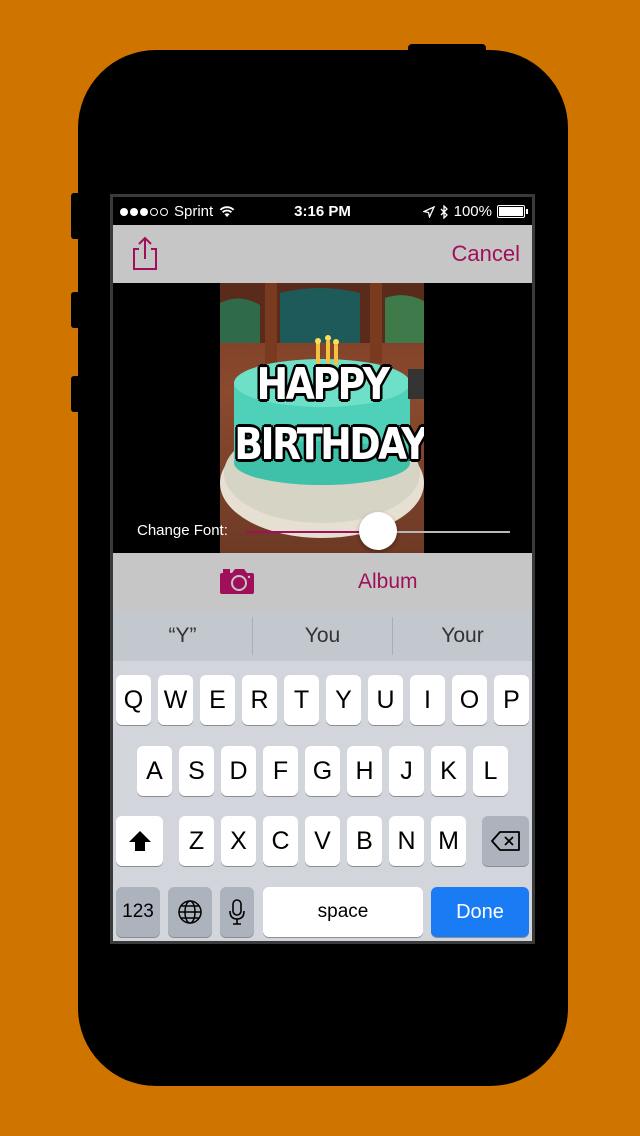 The height and width of the screenshot is (1136, 640). Describe the element at coordinates (329, 444) in the screenshot. I see `meme-text-line2: BIRTHDAY` at that location.